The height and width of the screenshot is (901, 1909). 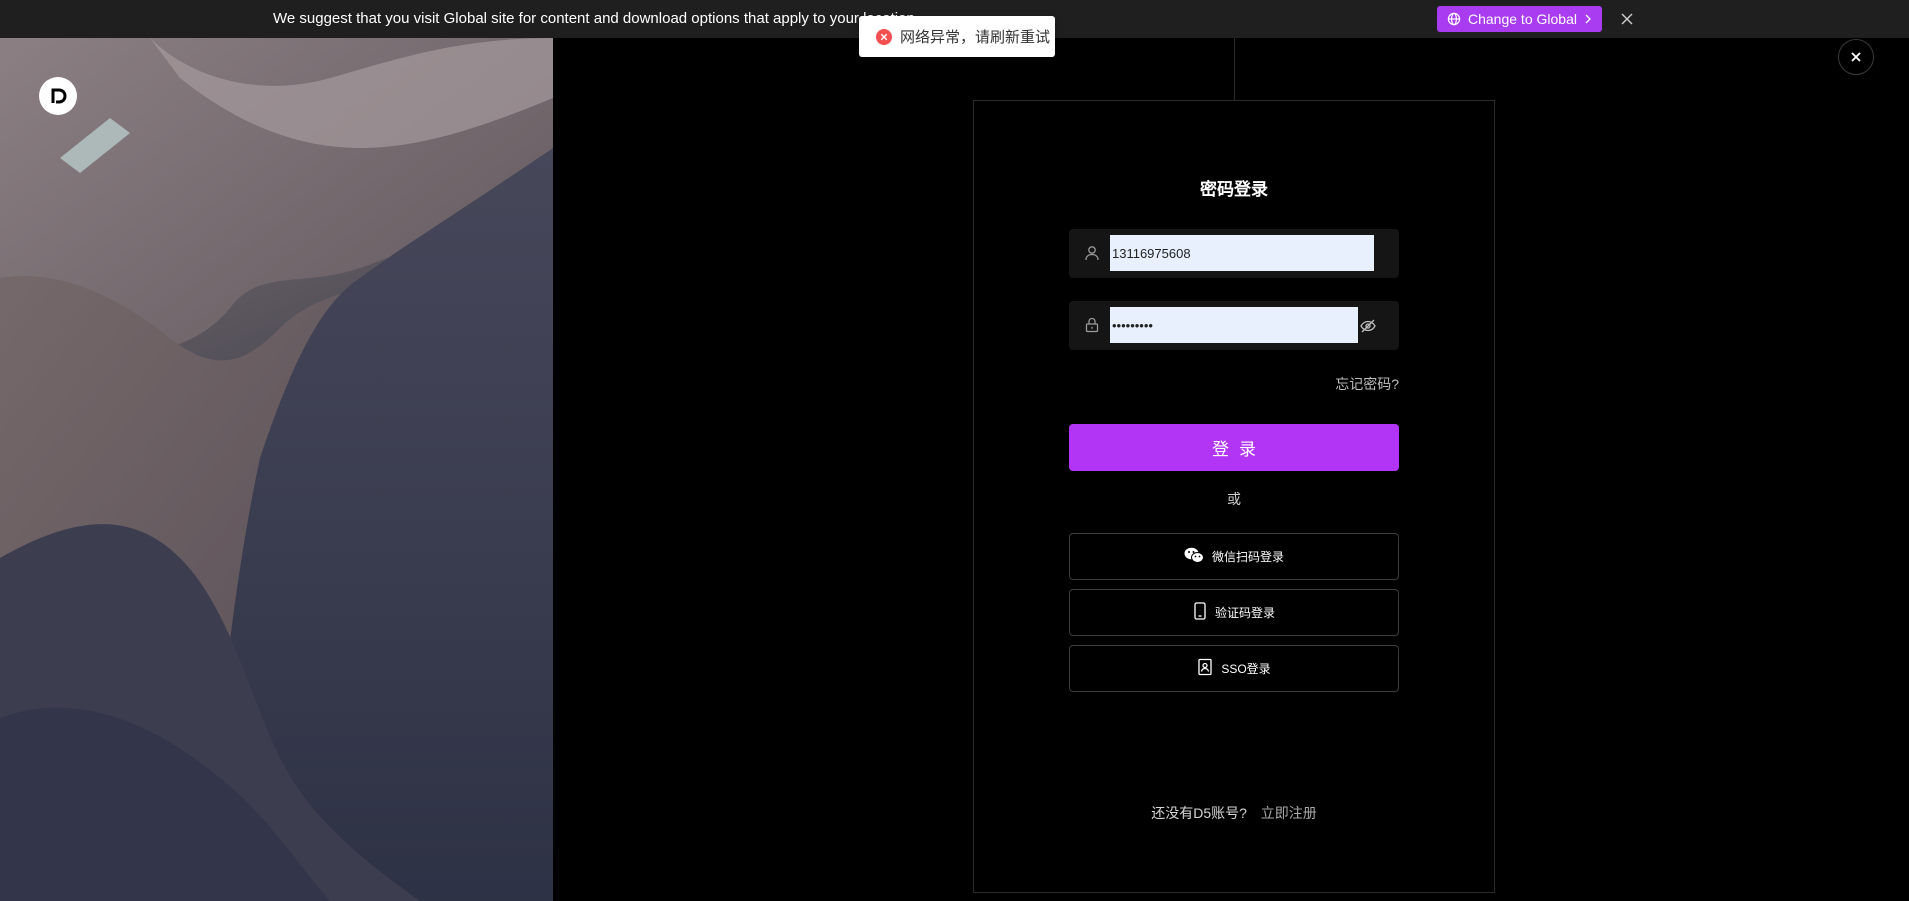 What do you see at coordinates (1627, 19) in the screenshot?
I see `banner-close-icon` at bounding box center [1627, 19].